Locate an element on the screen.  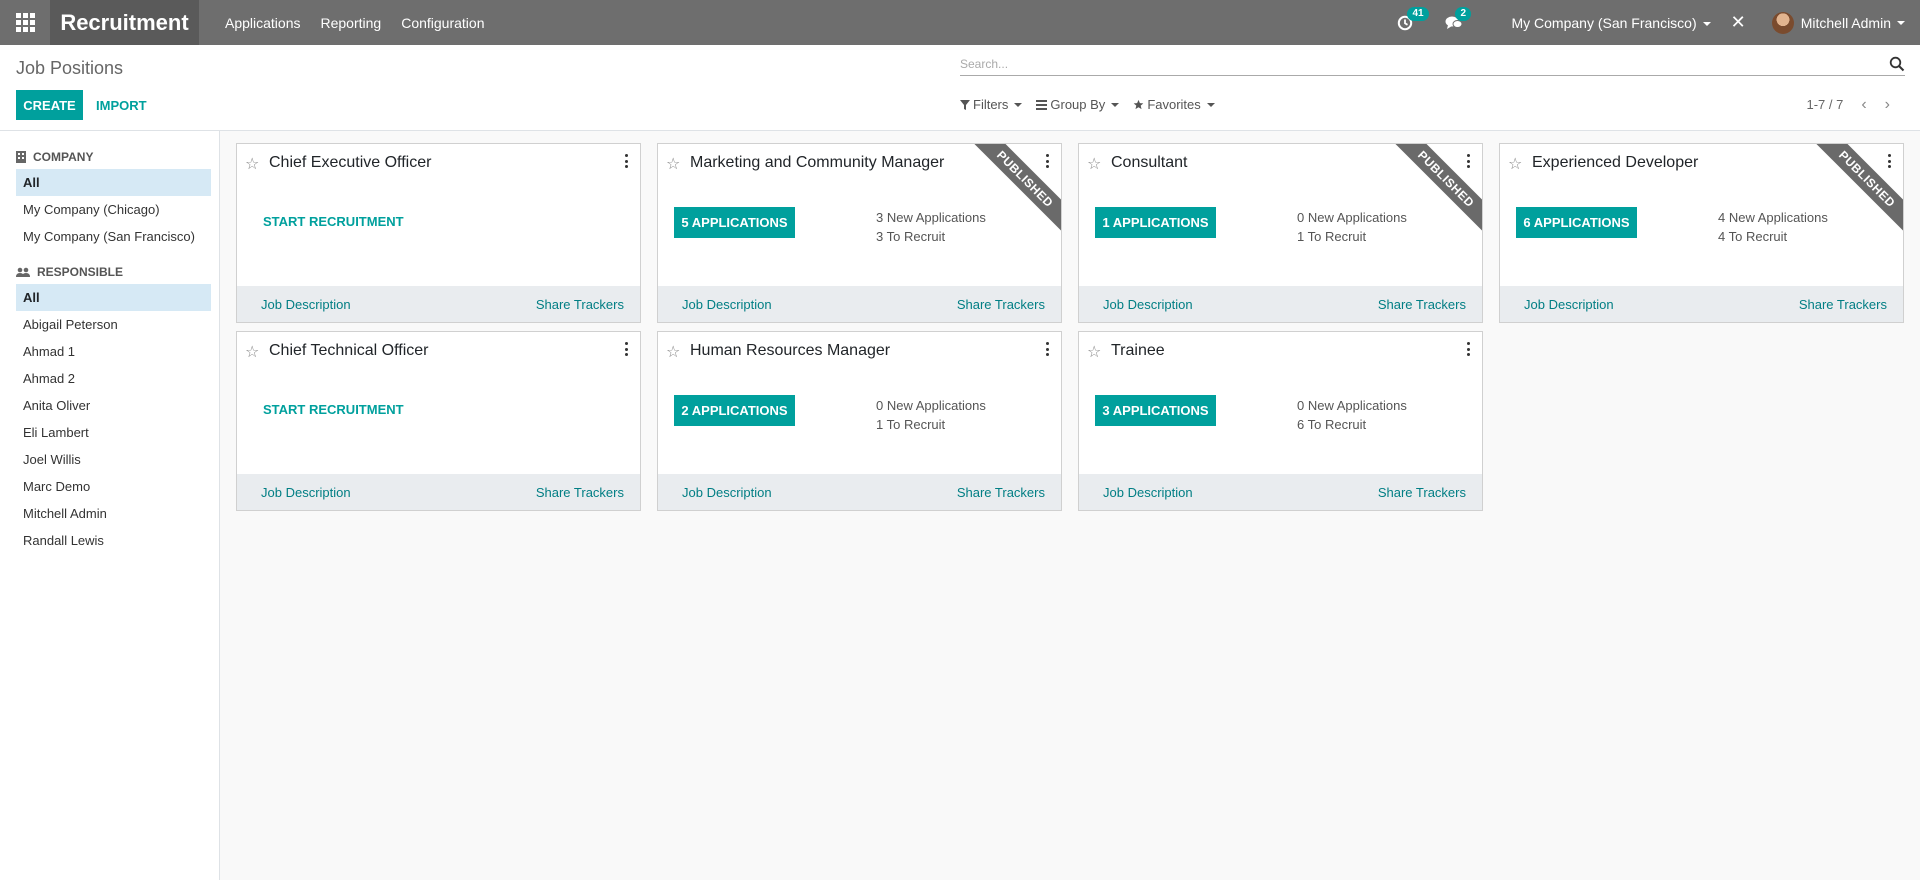
filters-button: Filters is located at coordinates (991, 104).